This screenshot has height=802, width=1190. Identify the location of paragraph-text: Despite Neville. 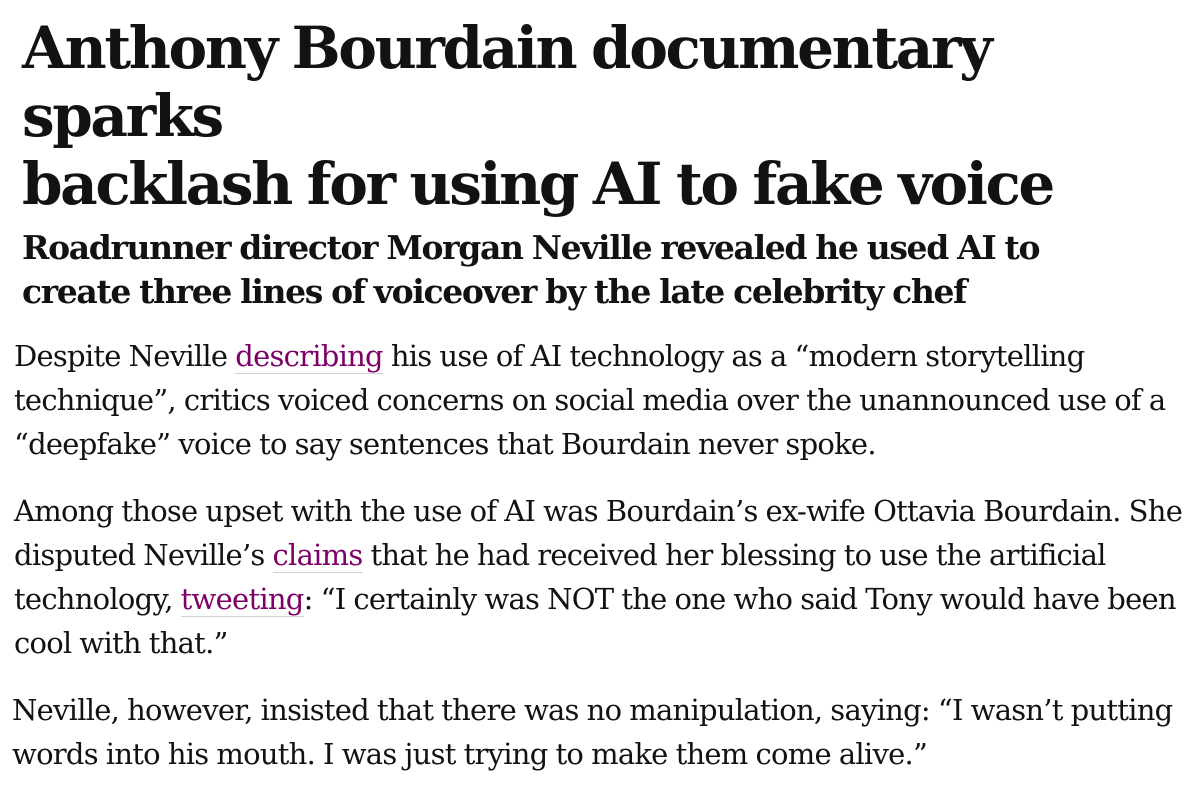
(125, 356).